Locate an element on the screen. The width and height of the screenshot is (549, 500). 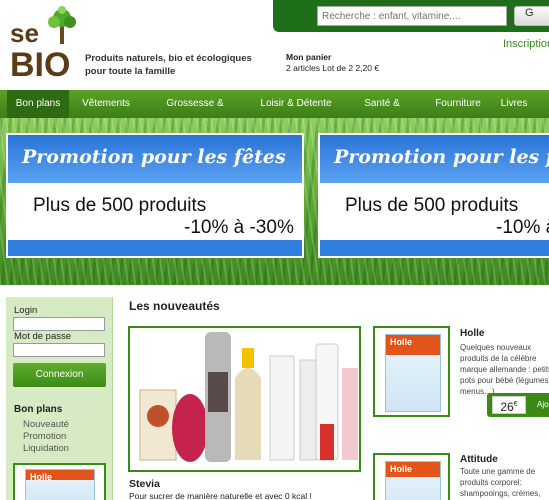
product-image-holle: Holle is located at coordinates (411, 371).